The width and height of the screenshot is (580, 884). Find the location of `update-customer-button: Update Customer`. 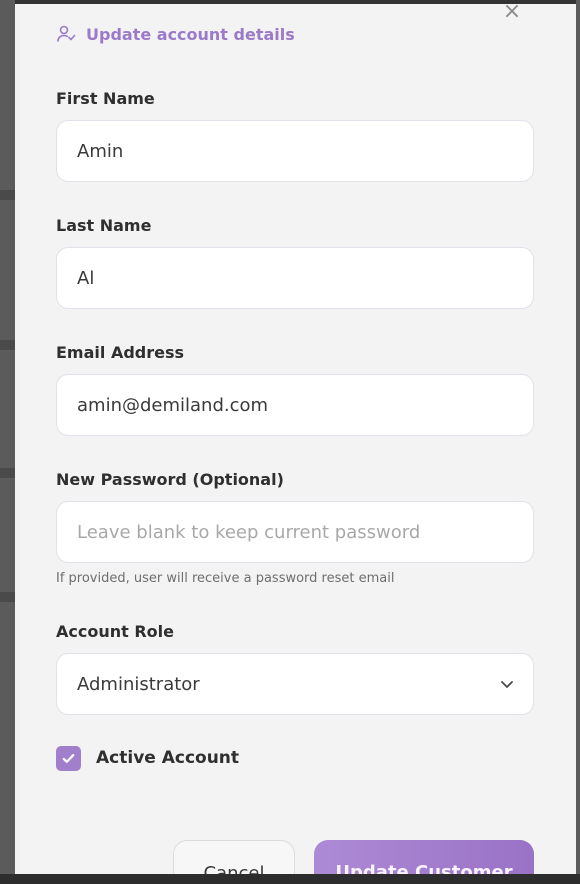

update-customer-button: Update Customer is located at coordinates (424, 857).